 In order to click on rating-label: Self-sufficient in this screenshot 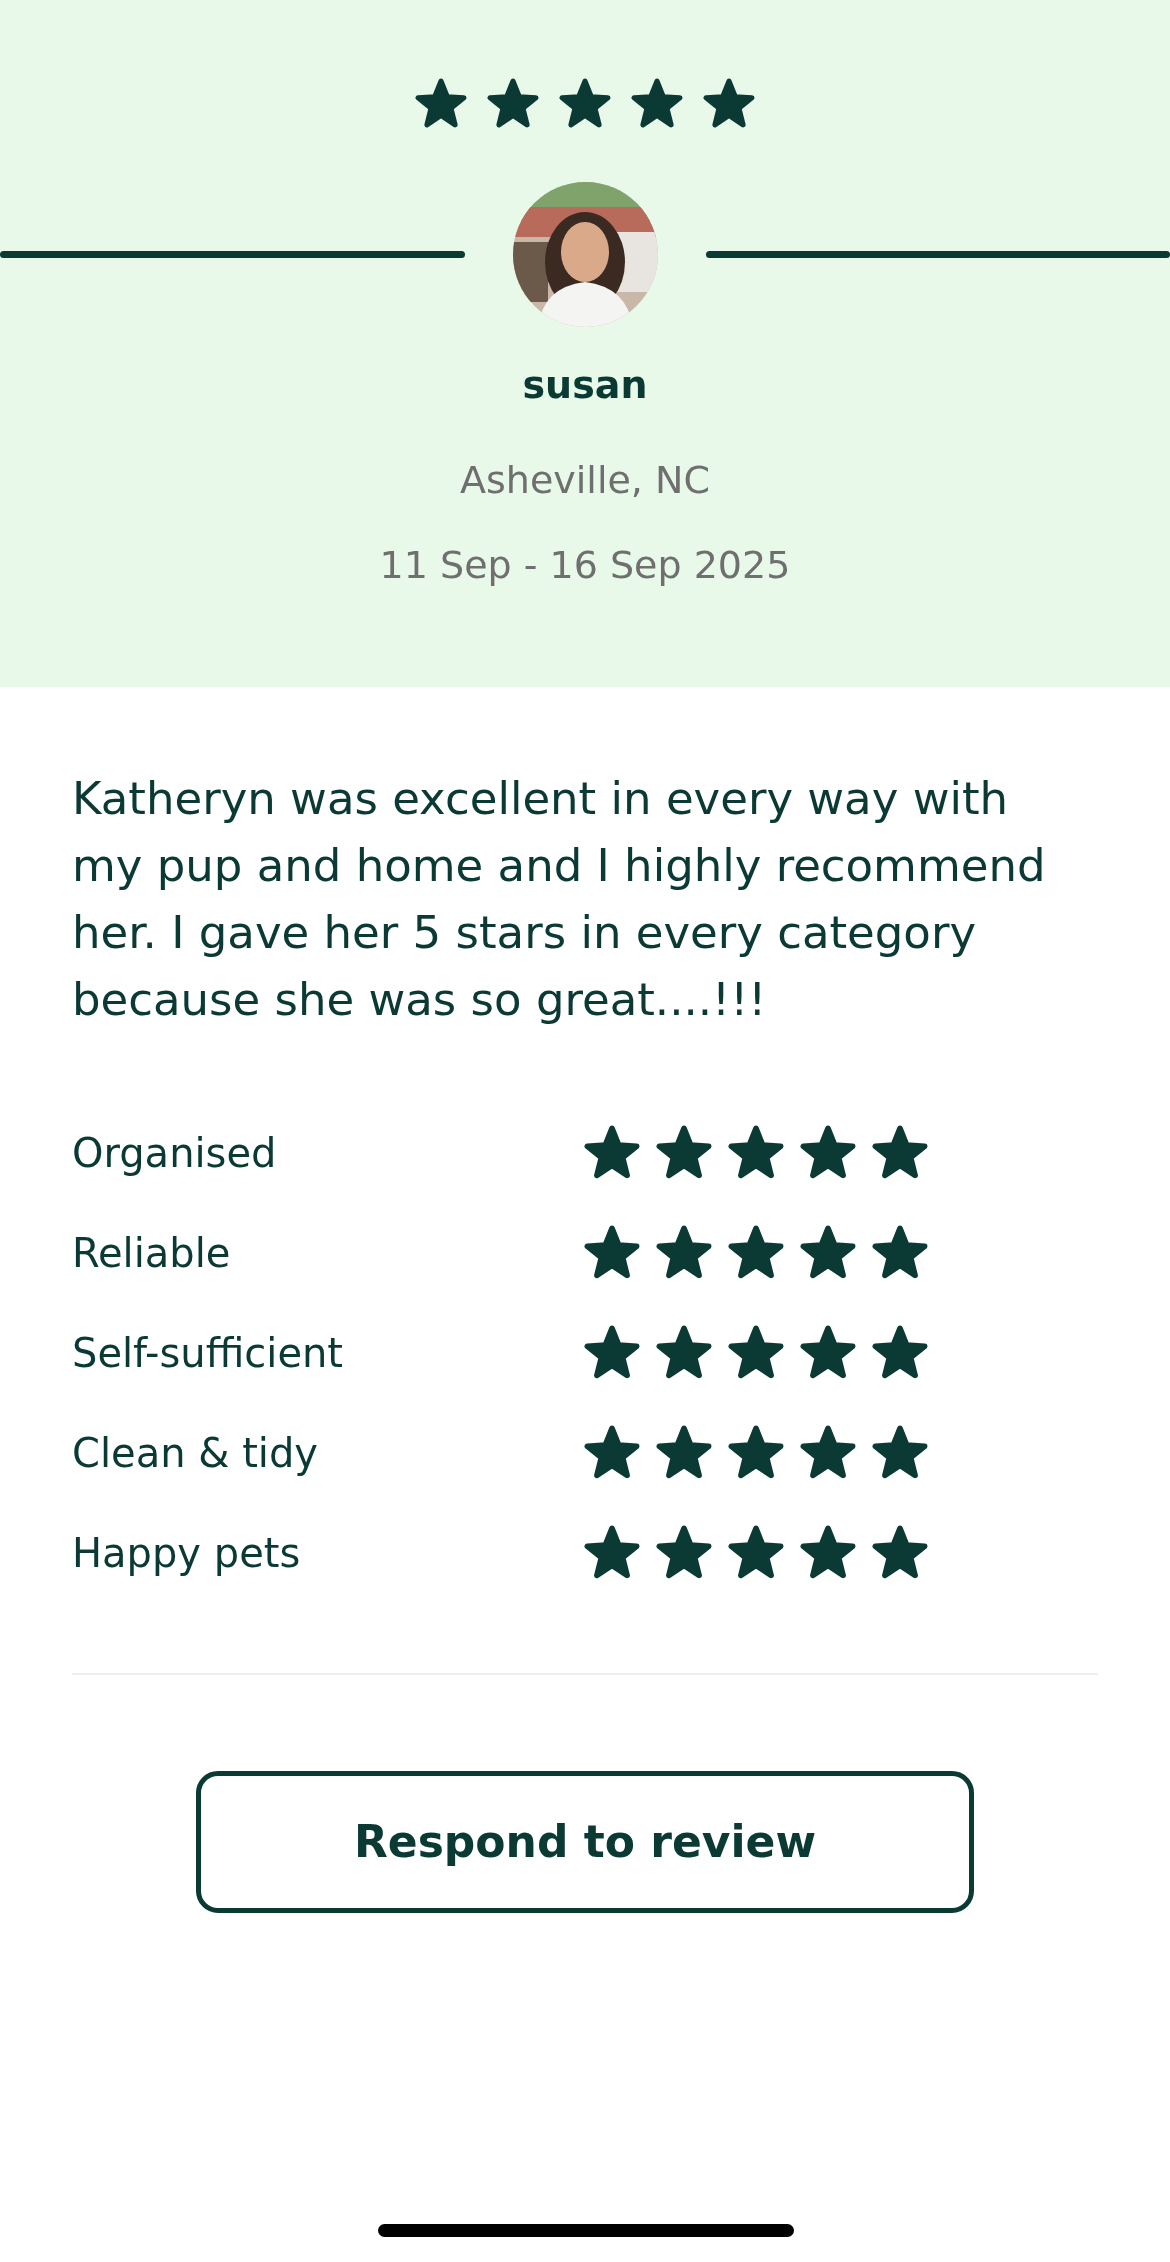, I will do `click(208, 1353)`.